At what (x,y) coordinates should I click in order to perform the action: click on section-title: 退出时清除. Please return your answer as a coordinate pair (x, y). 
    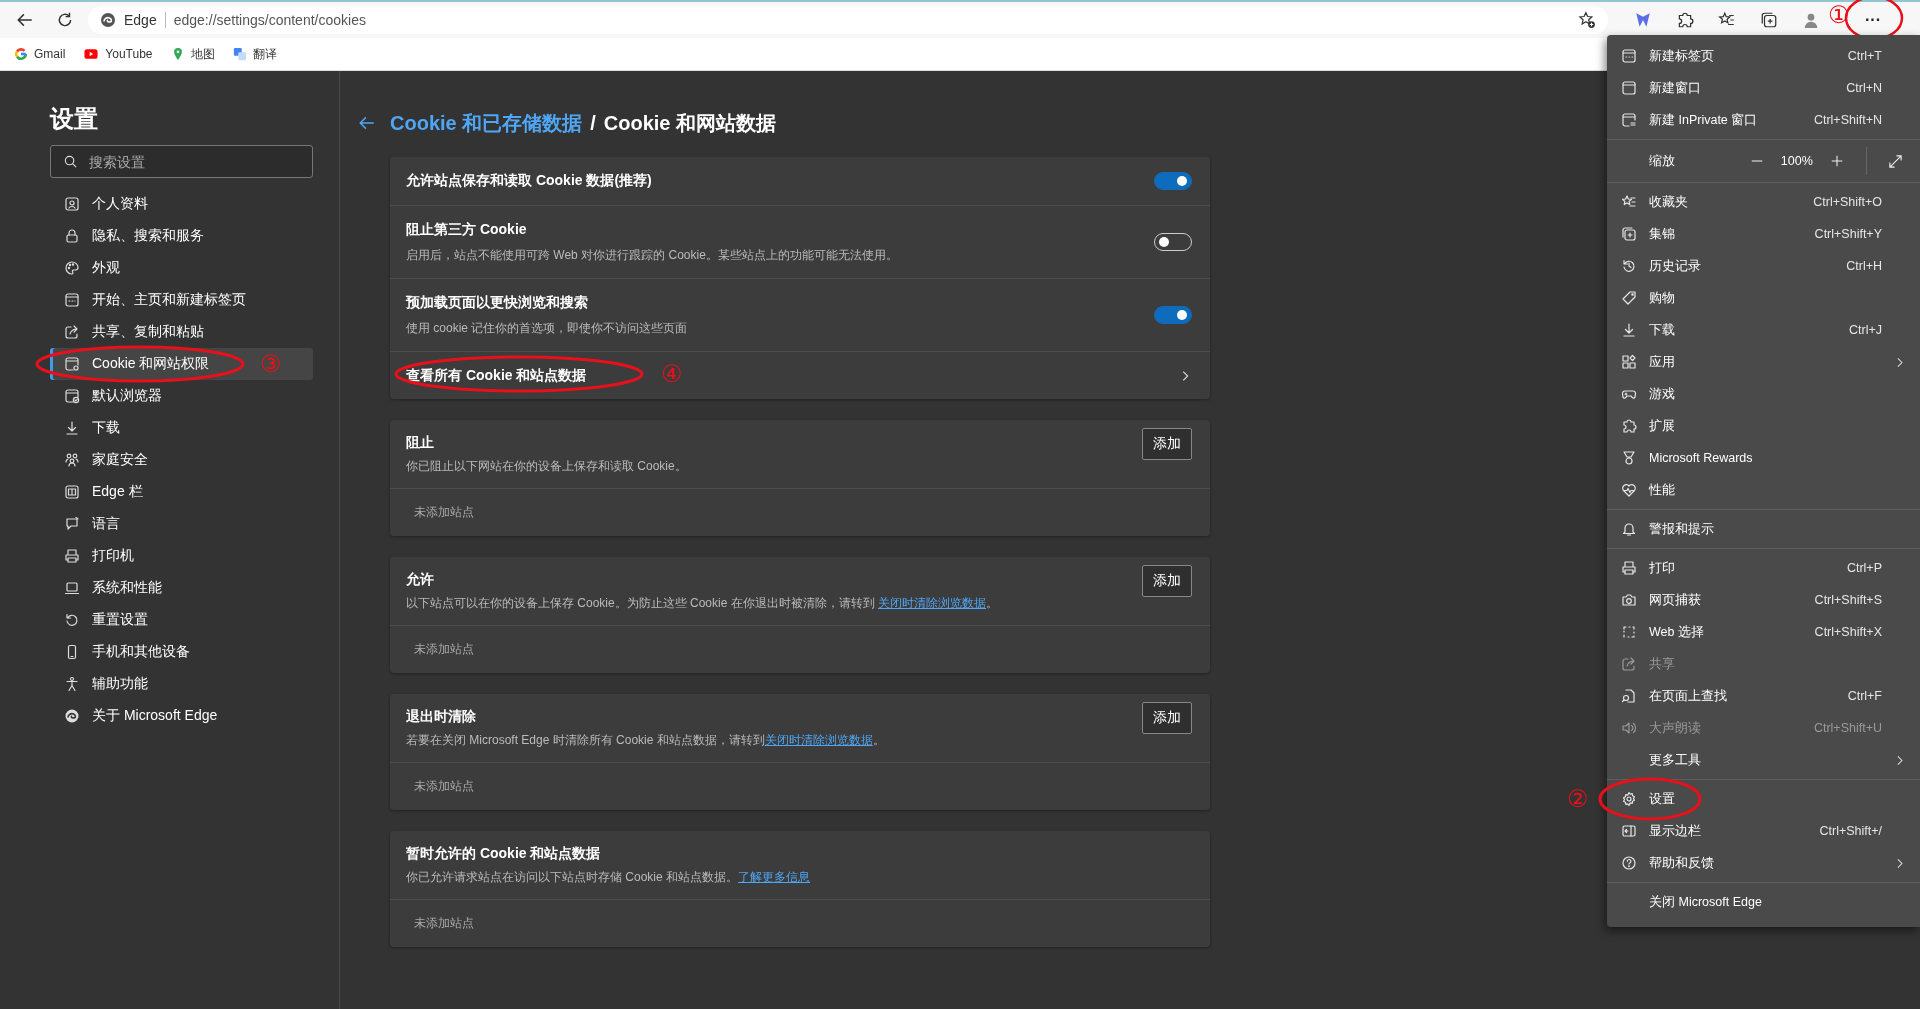
    Looking at the image, I should click on (441, 717).